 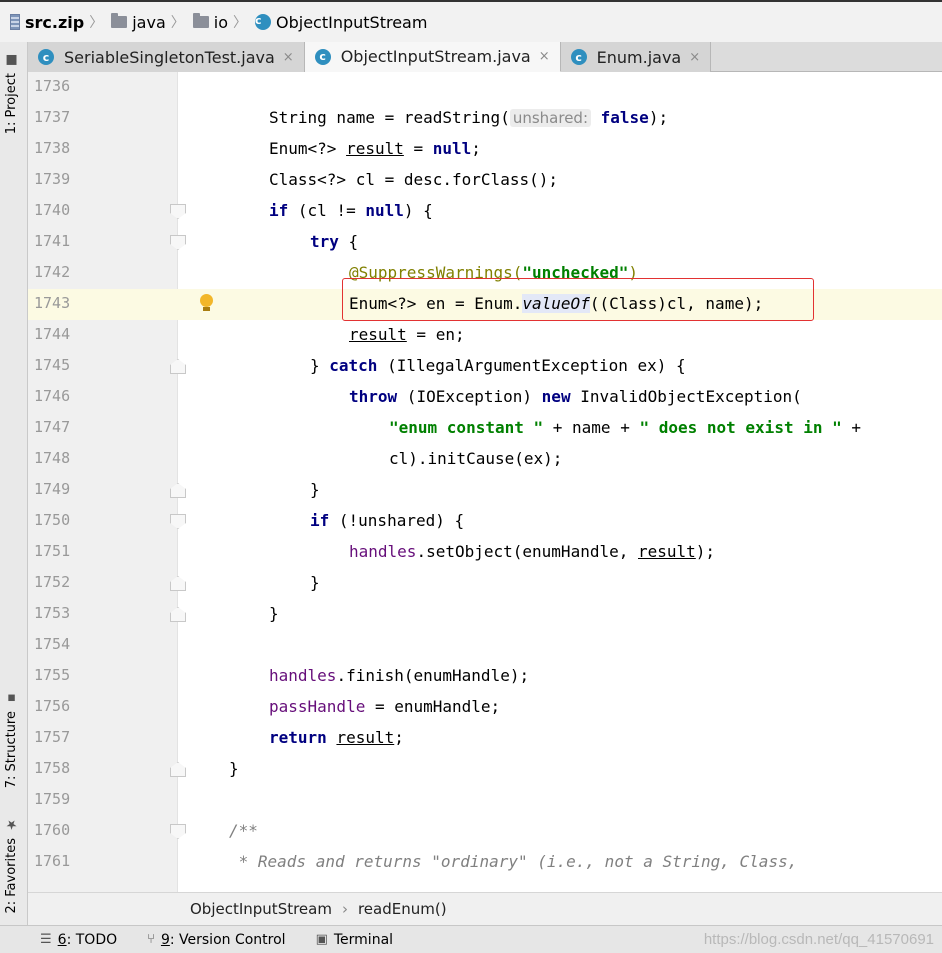 I want to click on lightbulb-icon, so click(x=206, y=303).